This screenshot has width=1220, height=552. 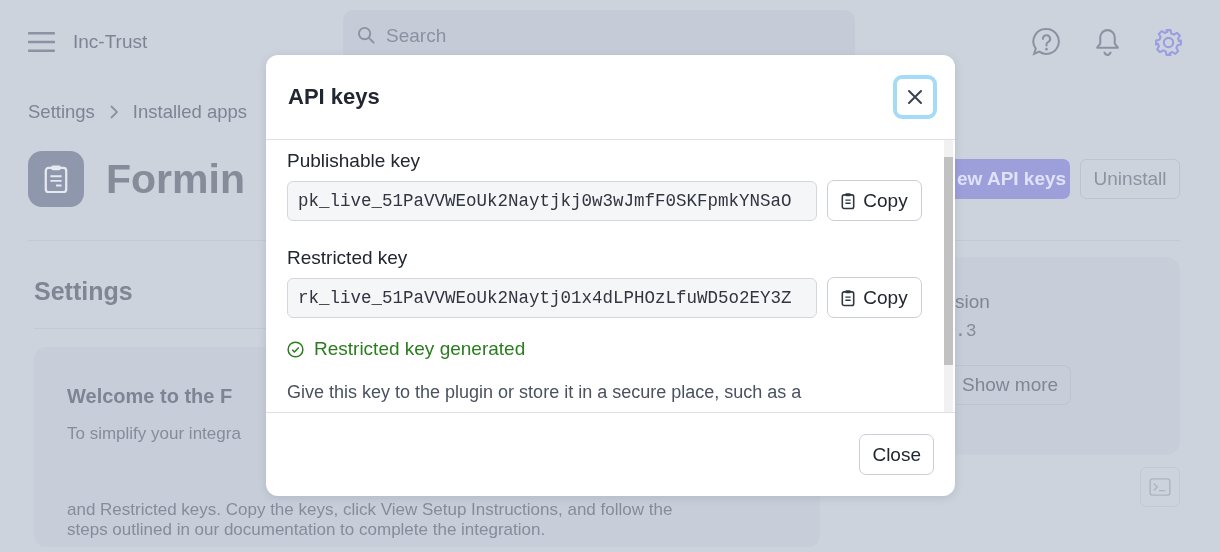 I want to click on chevron-icon, so click(x=113, y=112).